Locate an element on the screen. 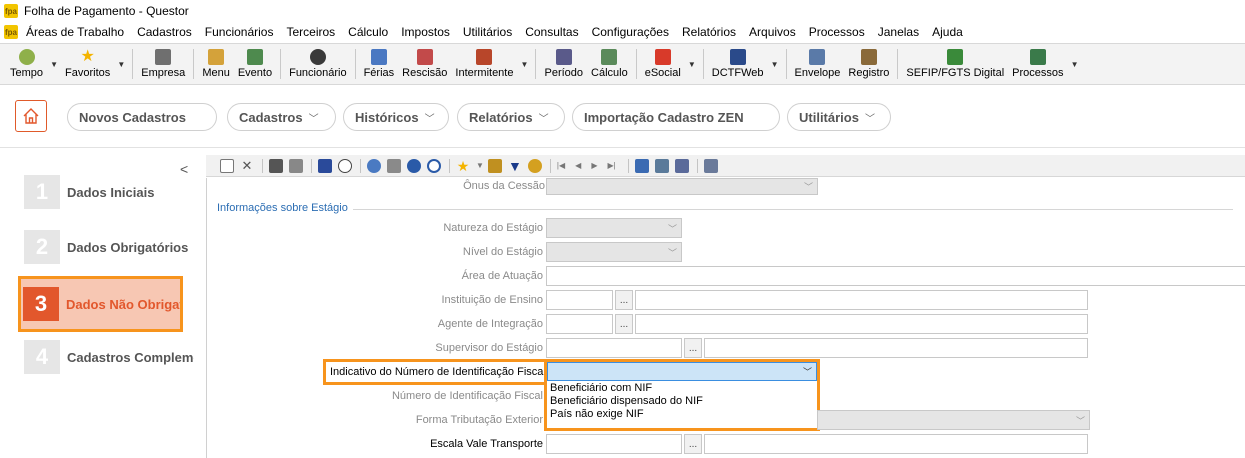  previous-record-icon: ◀ is located at coordinates (578, 165).